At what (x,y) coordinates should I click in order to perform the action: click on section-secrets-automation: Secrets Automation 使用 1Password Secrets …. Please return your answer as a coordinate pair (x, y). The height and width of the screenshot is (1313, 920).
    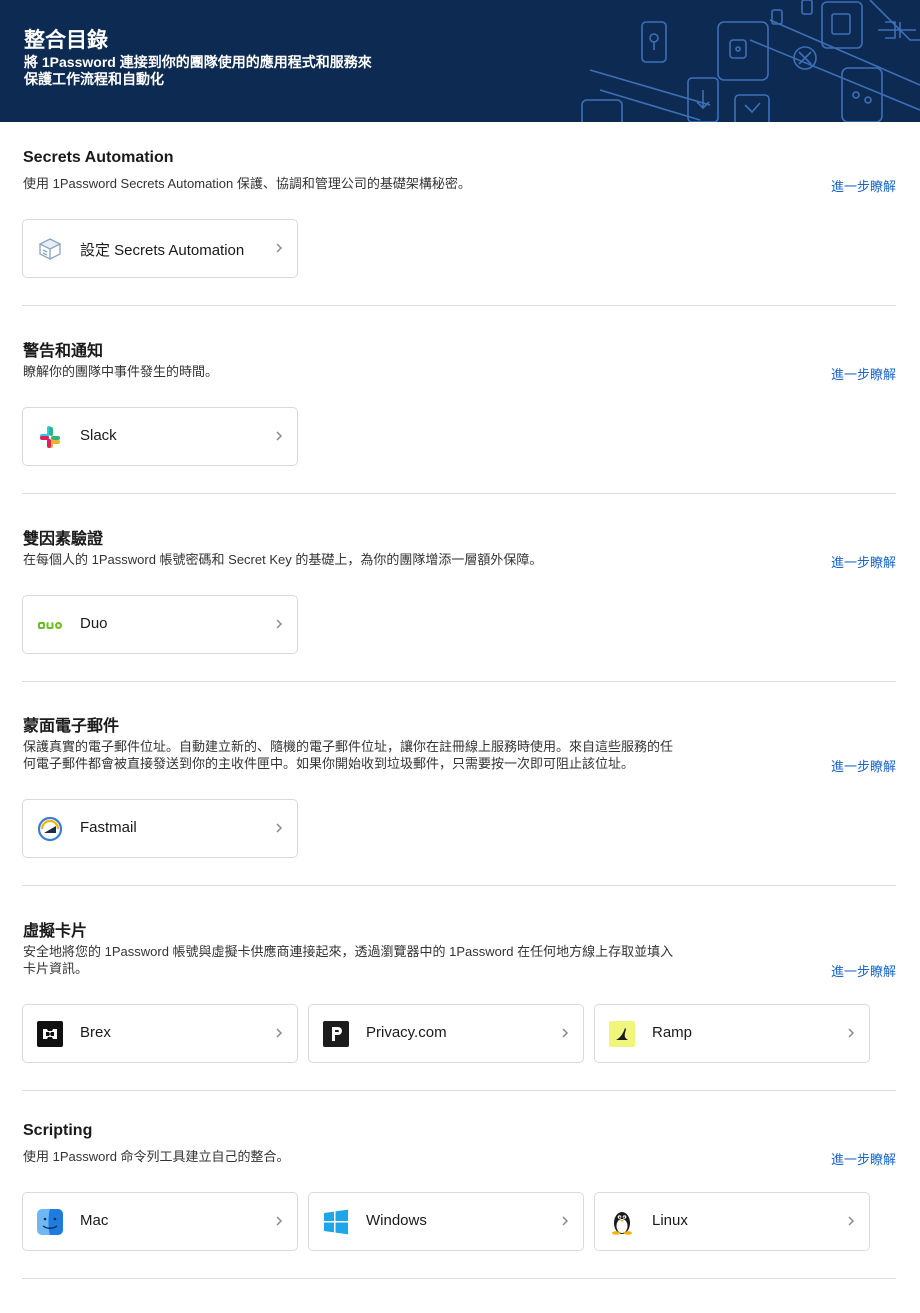
    Looking at the image, I should click on (459, 229).